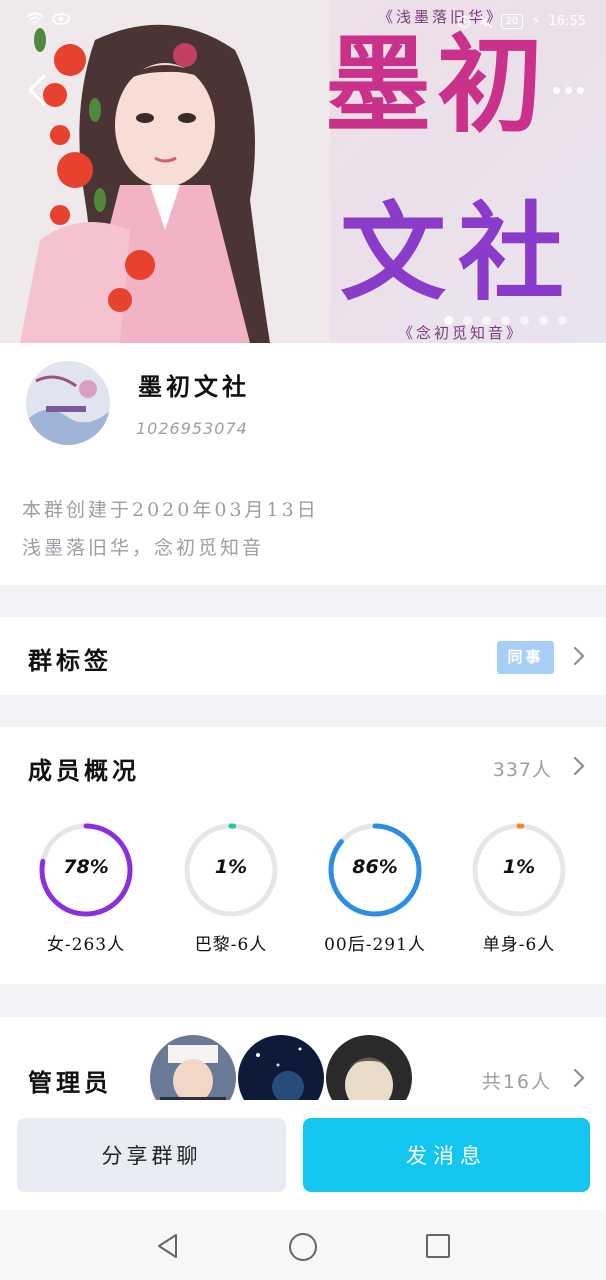  I want to click on share-group-button: 分享群聊, so click(151, 1155).